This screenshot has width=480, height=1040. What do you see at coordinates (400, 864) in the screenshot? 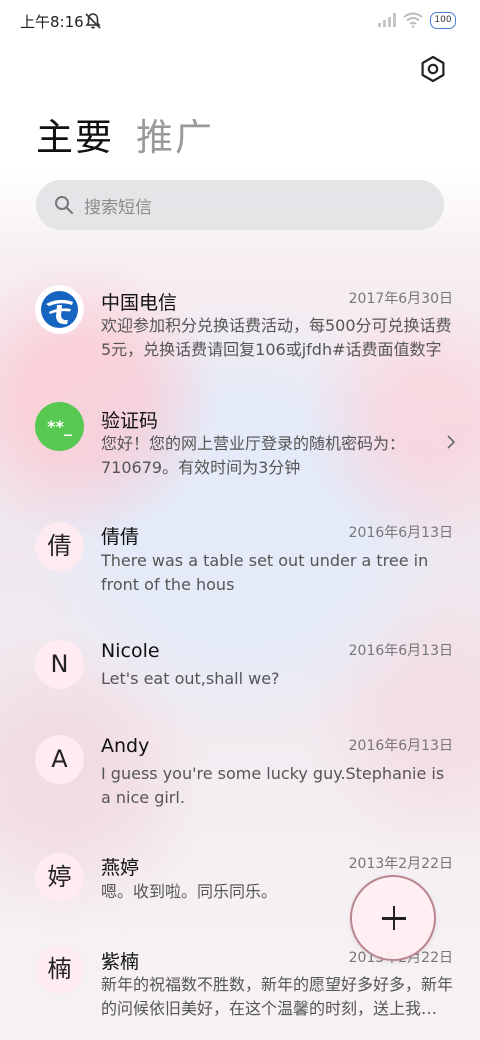
I see `message-date: 2013年2月22日` at bounding box center [400, 864].